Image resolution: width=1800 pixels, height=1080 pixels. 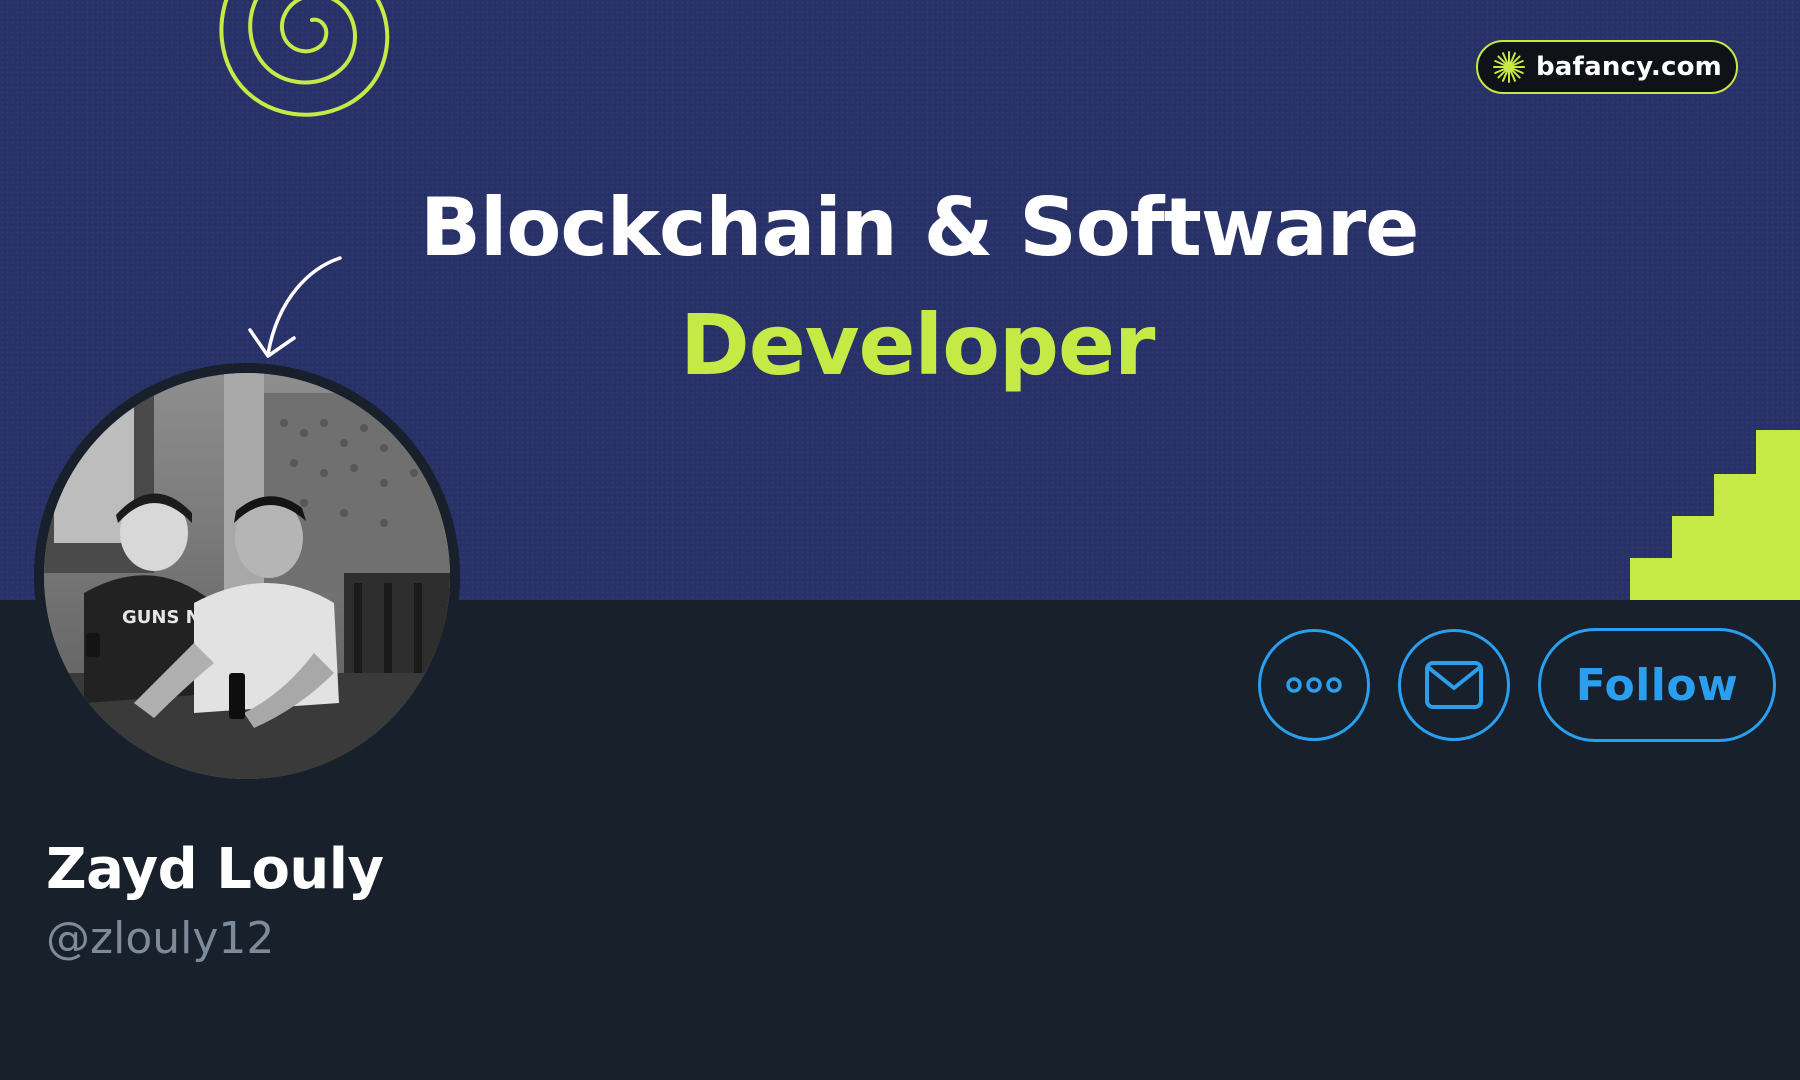 What do you see at coordinates (161, 617) in the screenshot?
I see `svg-text: GUNS N` at bounding box center [161, 617].